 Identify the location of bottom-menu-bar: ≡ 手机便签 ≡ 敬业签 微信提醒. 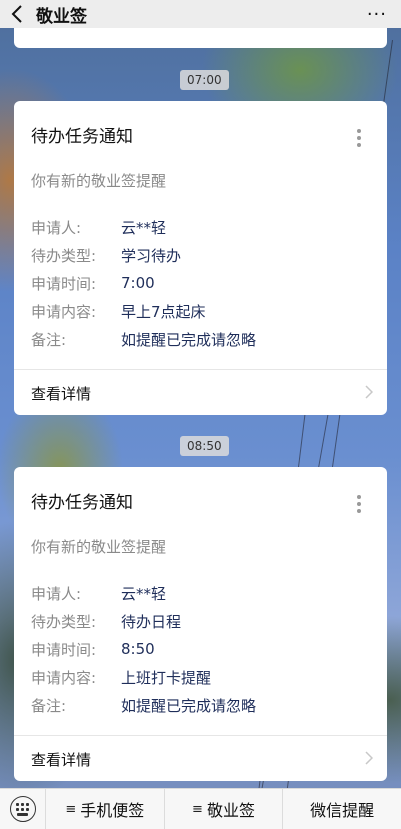
(200, 808).